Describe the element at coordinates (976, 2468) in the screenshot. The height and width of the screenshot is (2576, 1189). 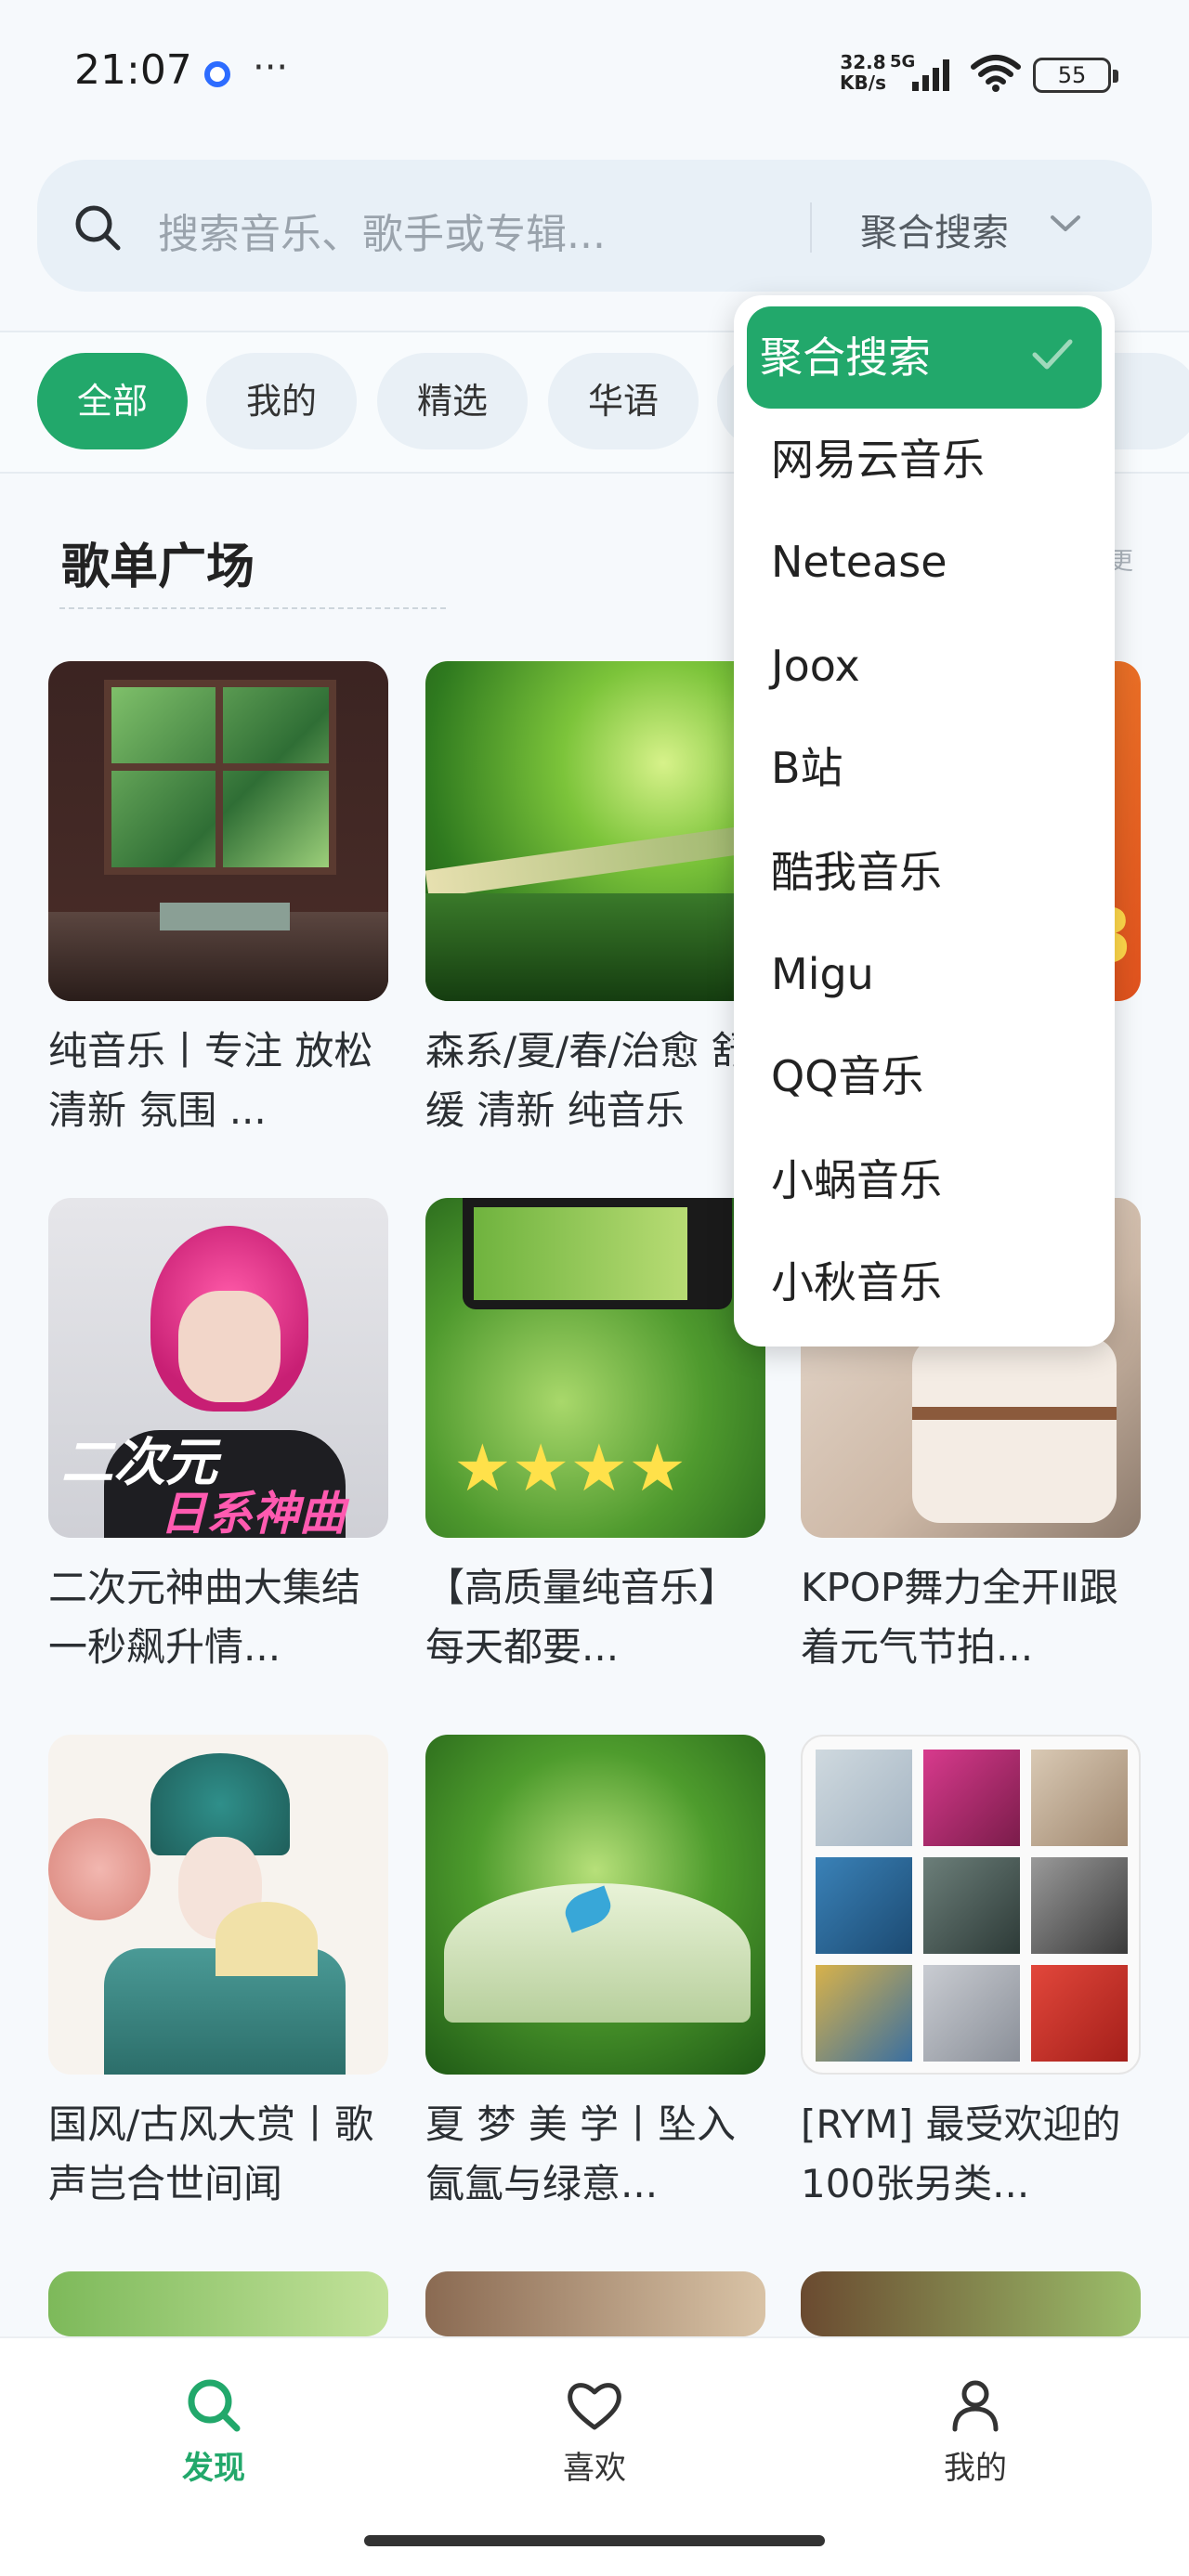
I see `nav-label: 我的` at that location.